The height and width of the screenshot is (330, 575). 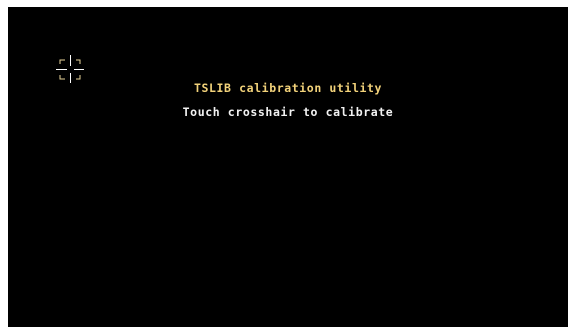 What do you see at coordinates (288, 88) in the screenshot?
I see `utility-title: TSLIB calibration utility` at bounding box center [288, 88].